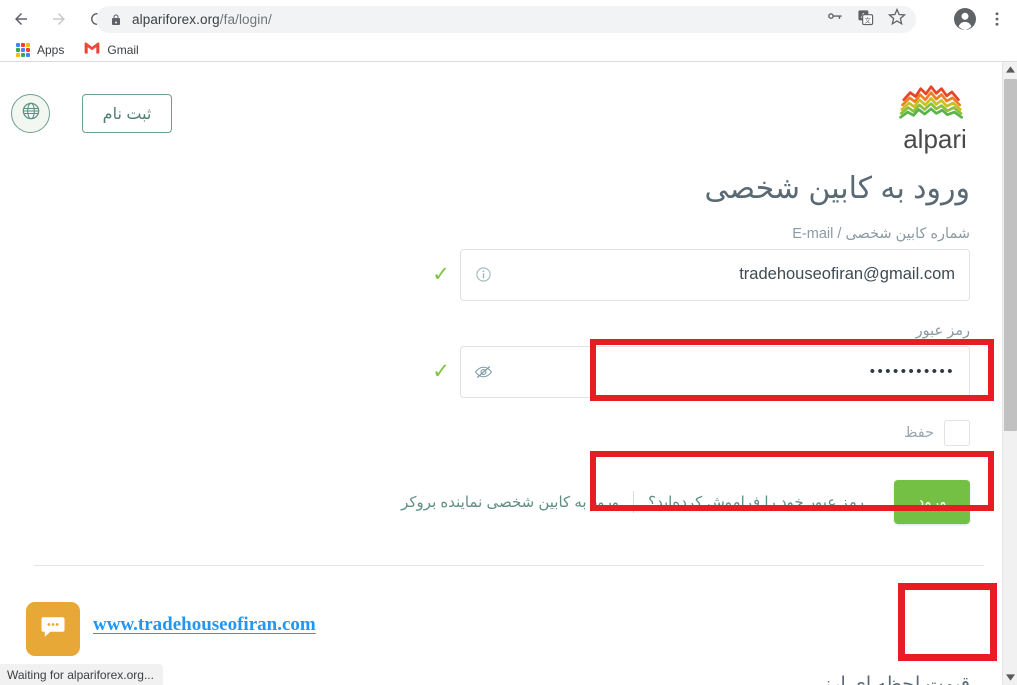 The height and width of the screenshot is (685, 1017). Describe the element at coordinates (51, 50) in the screenshot. I see `bookmark-apps-label: Apps` at that location.